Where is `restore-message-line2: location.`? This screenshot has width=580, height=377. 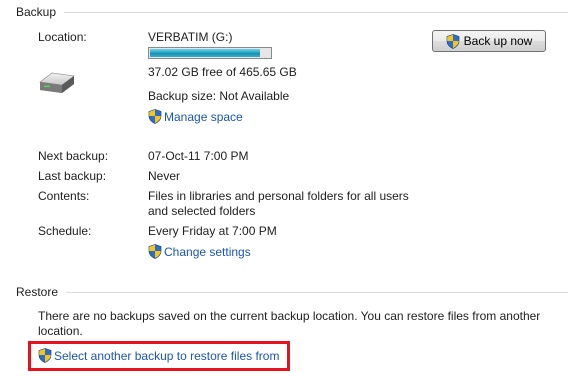
restore-message-line2: location. is located at coordinates (60, 331).